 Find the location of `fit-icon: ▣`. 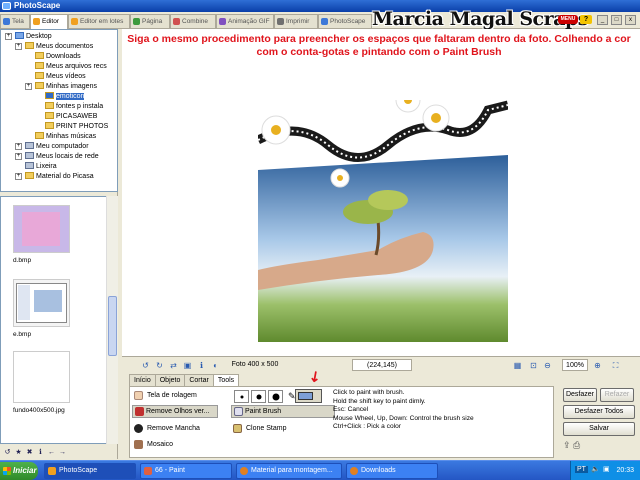

fit-icon: ▣ is located at coordinates (187, 365).